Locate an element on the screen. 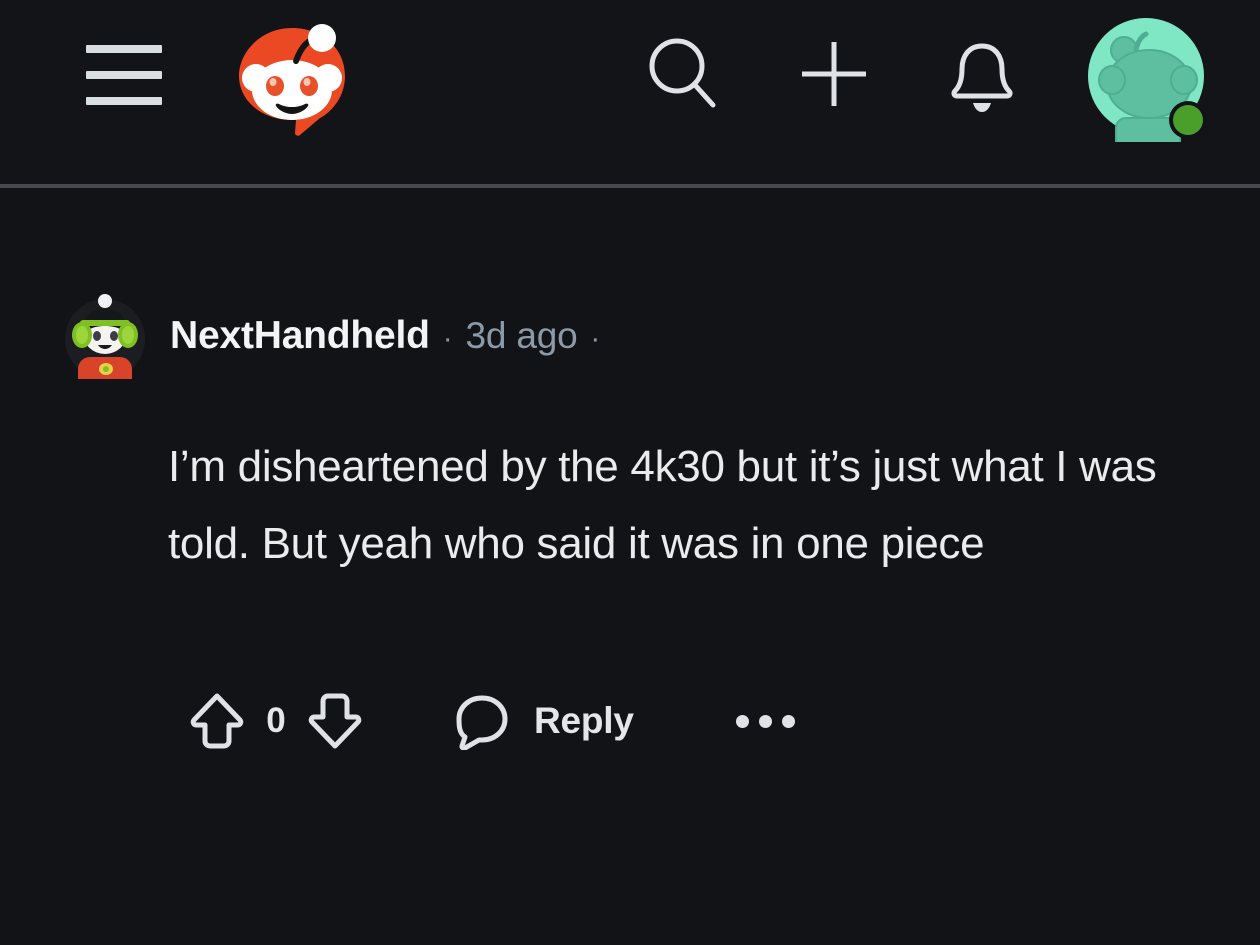 The height and width of the screenshot is (945, 1260). downvote-button is located at coordinates (335, 721).